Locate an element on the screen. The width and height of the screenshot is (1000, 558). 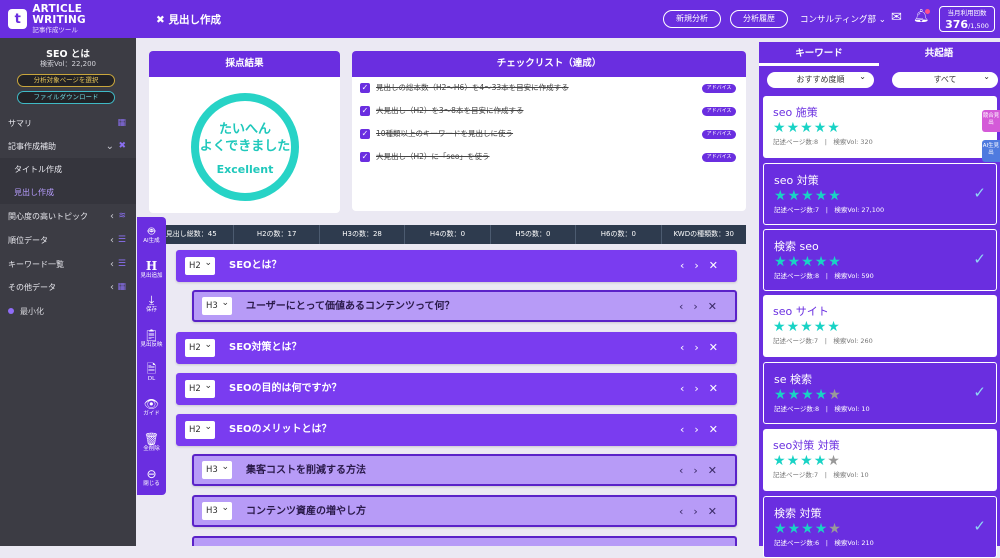
stat-h5: H5の数：0 is located at coordinates (534, 234).